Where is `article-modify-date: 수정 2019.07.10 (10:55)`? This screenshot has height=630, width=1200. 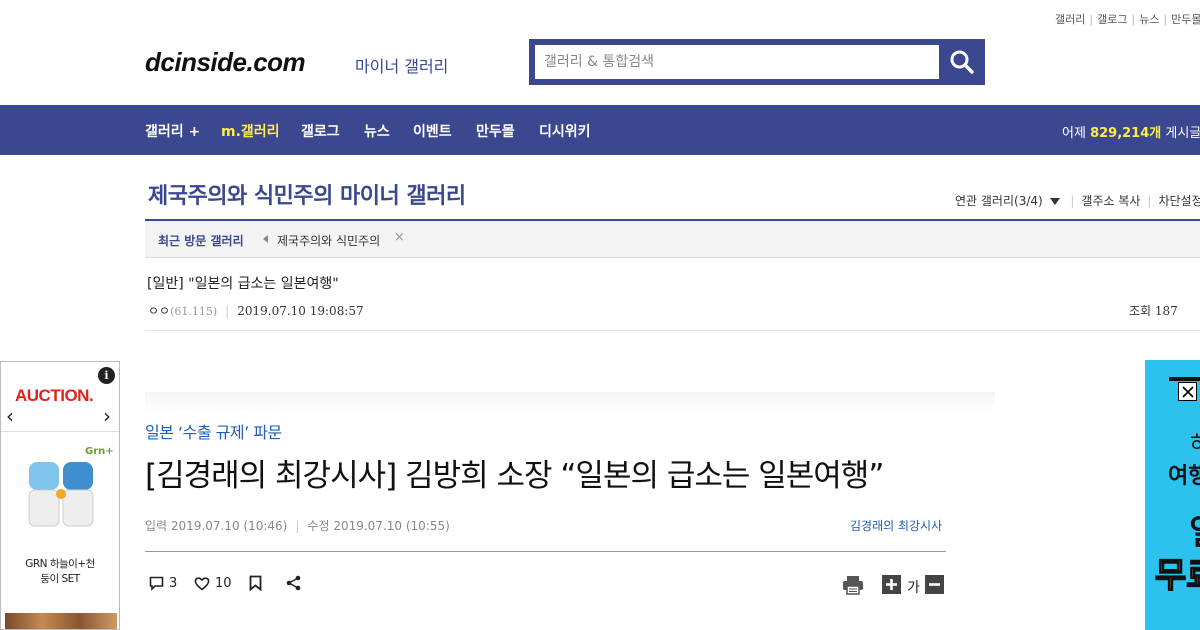 article-modify-date: 수정 2019.07.10 (10:55) is located at coordinates (378, 526).